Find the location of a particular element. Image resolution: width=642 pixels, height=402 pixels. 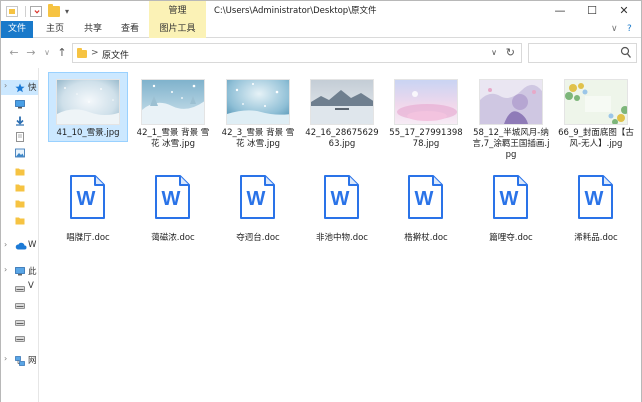

file-tile: W 夺迥台.doc is located at coordinates (258, 209).